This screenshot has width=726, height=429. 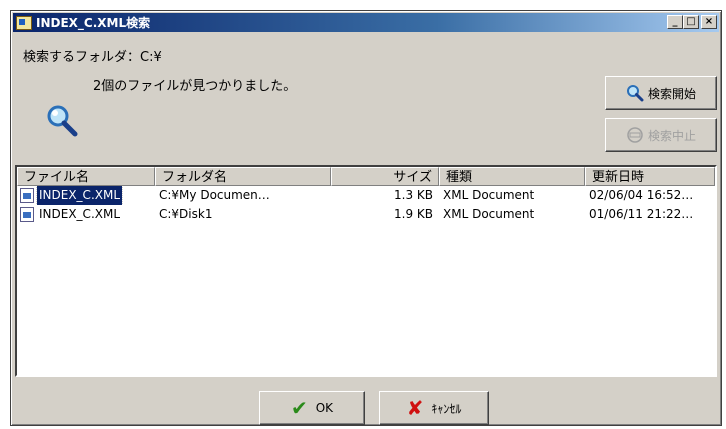 I want to click on window-title: INDEX_C.XML検索, so click(x=93, y=23).